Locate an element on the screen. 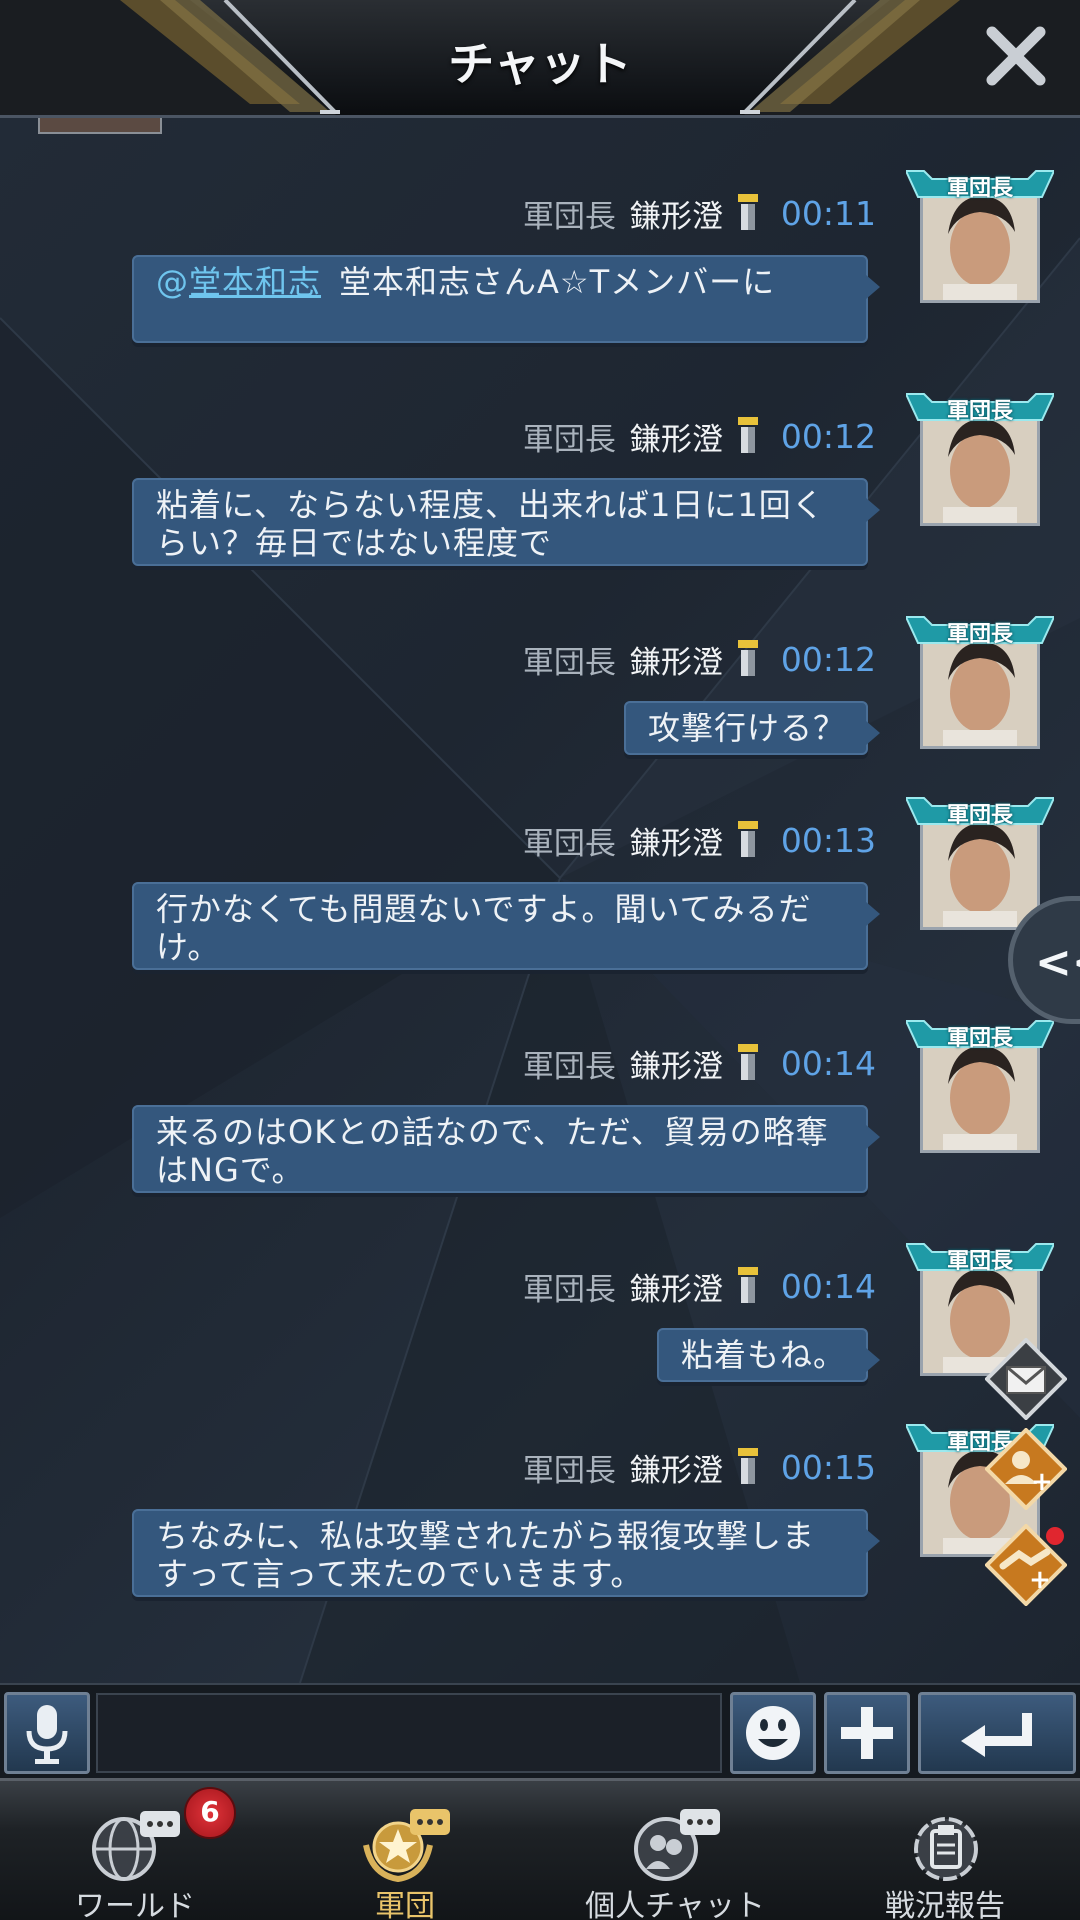 The width and height of the screenshot is (1080, 1920). message-bubble: ちなみに、私は攻撃されたがら報復攻撃しますって言って来たのでいきます。 is located at coordinates (506, 1553).